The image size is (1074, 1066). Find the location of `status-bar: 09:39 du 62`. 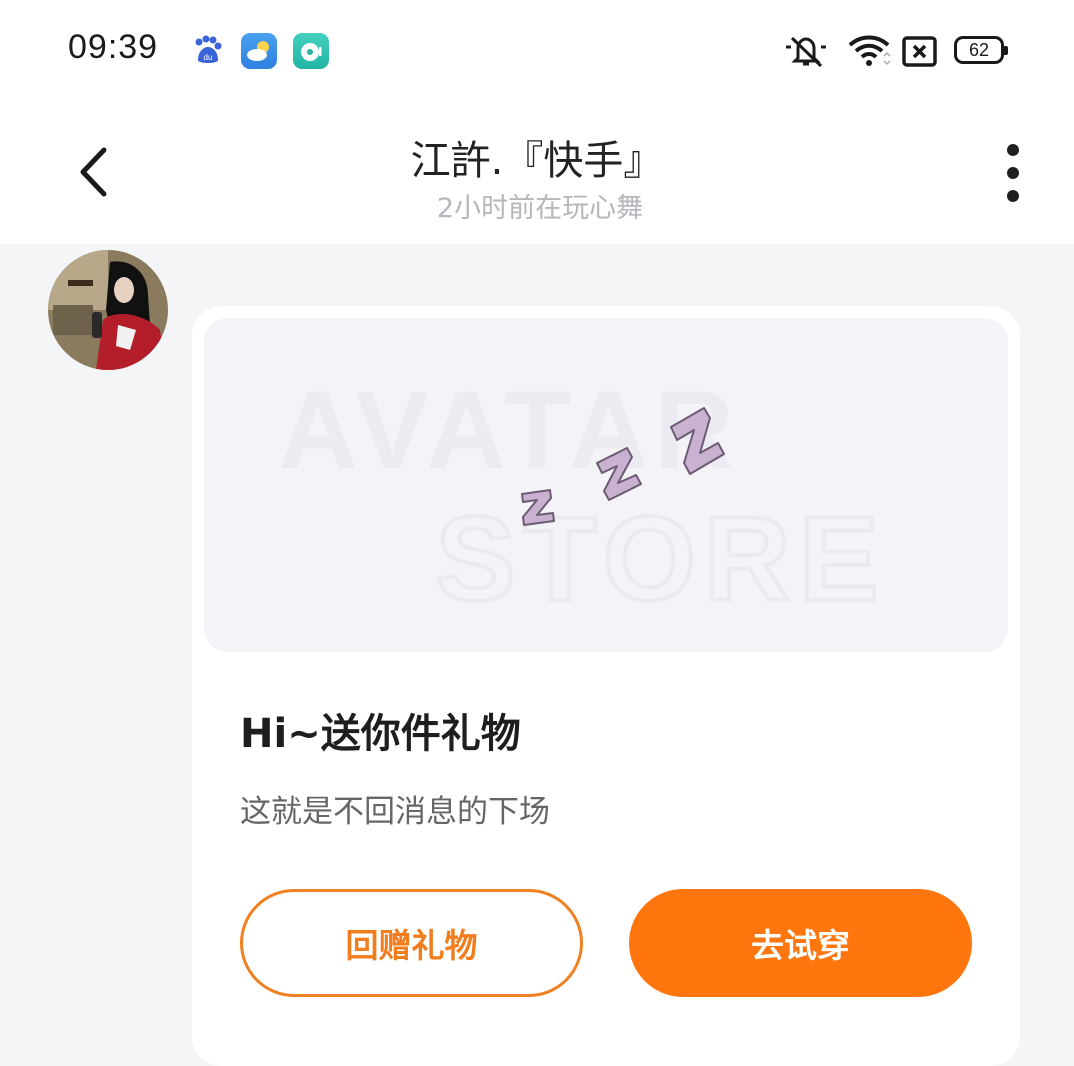

status-bar: 09:39 du 62 is located at coordinates (537, 50).